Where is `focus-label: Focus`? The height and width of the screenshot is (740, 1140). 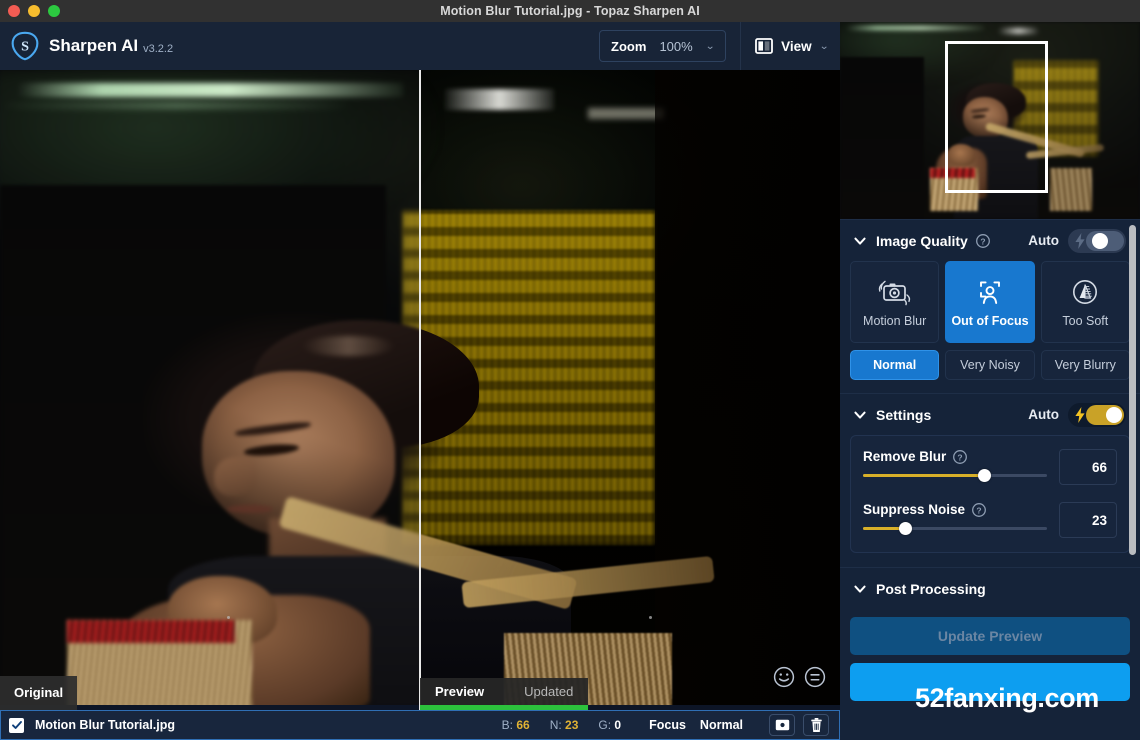 focus-label: Focus is located at coordinates (667, 725).